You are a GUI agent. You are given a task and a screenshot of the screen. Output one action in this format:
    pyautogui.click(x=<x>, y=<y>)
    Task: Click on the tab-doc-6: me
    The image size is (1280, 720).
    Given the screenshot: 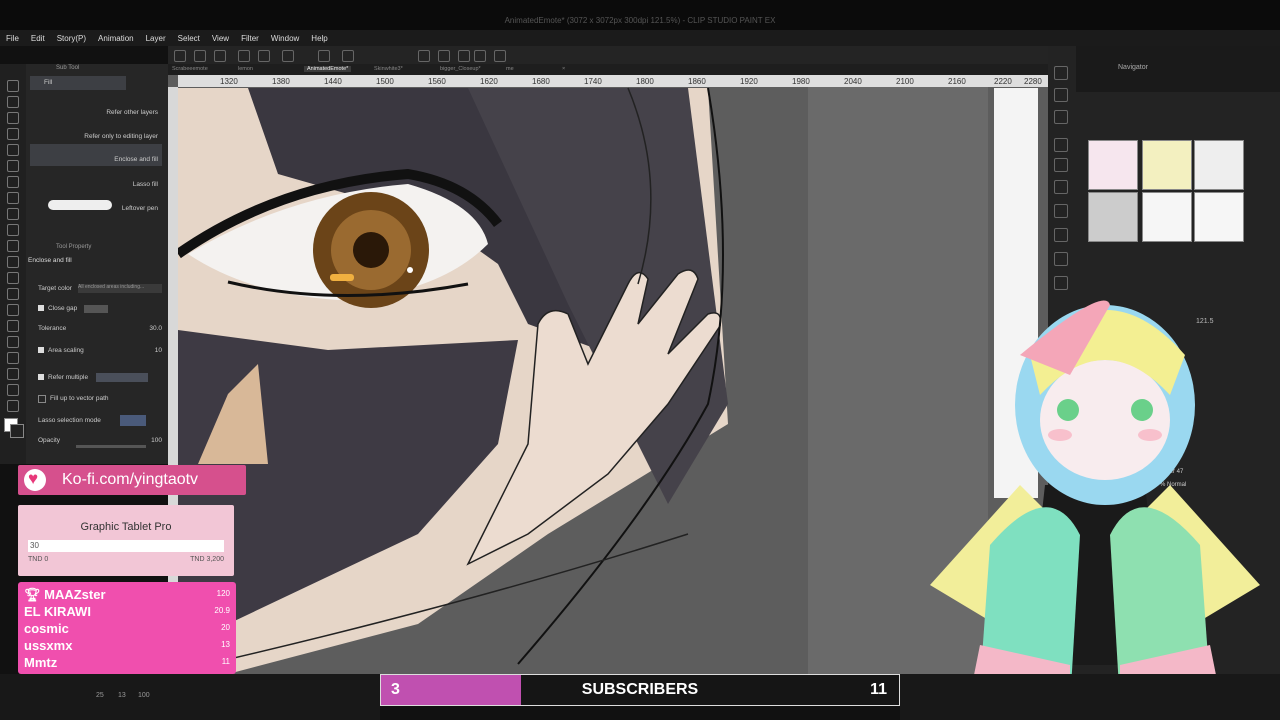 What is the action you would take?
    pyautogui.click(x=510, y=69)
    